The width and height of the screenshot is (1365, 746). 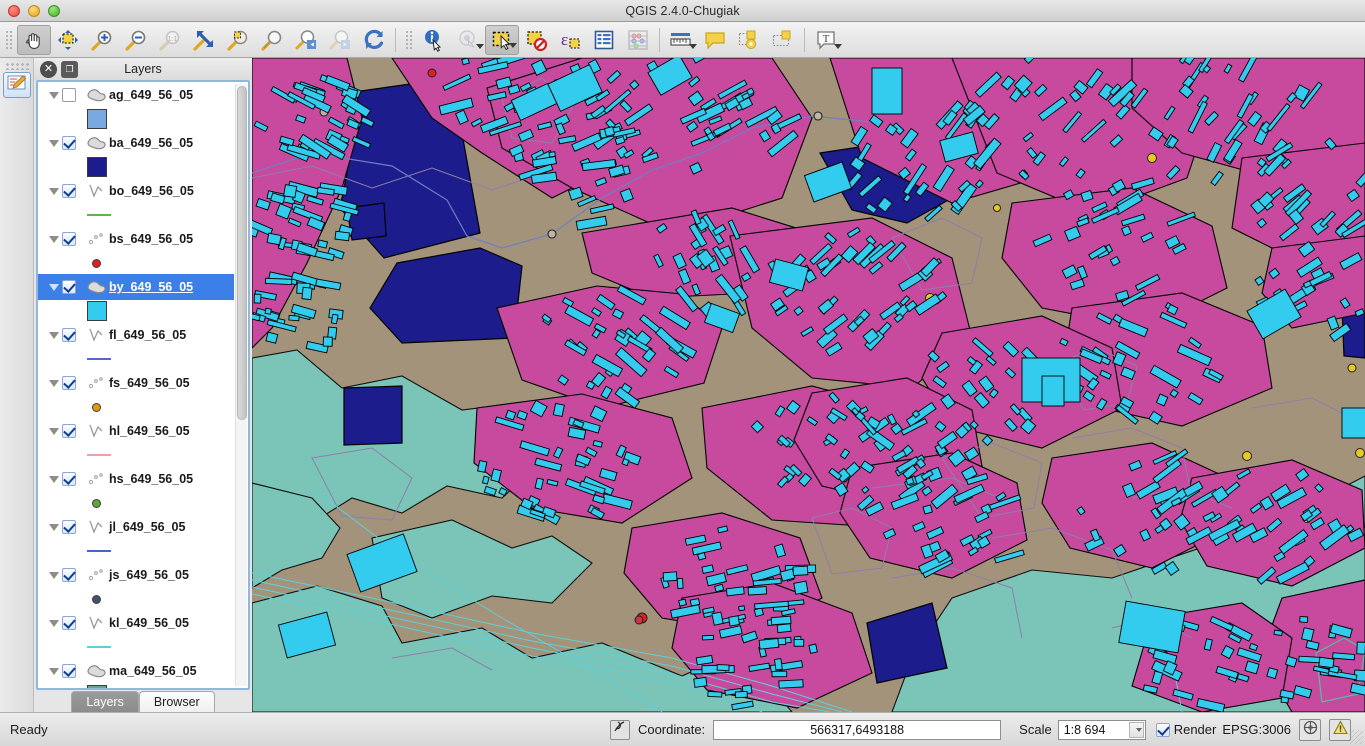 I want to click on identify-features-tool, so click(x=434, y=40).